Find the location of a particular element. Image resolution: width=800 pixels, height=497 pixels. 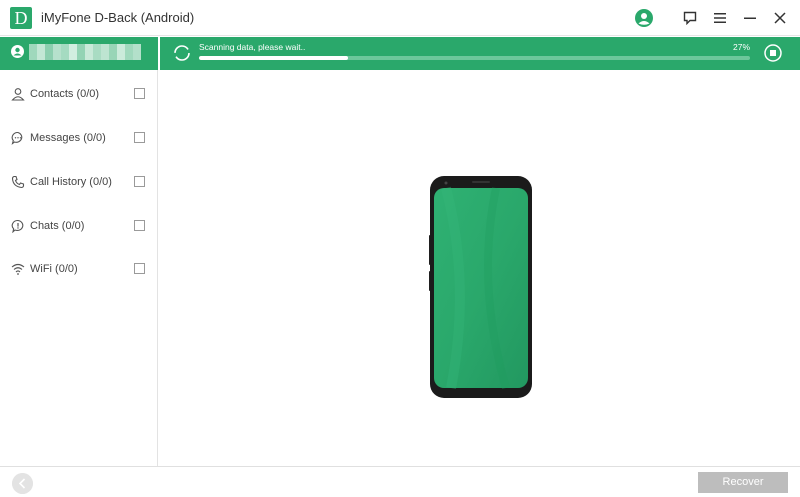

loading-spinner-icon is located at coordinates (182, 53).